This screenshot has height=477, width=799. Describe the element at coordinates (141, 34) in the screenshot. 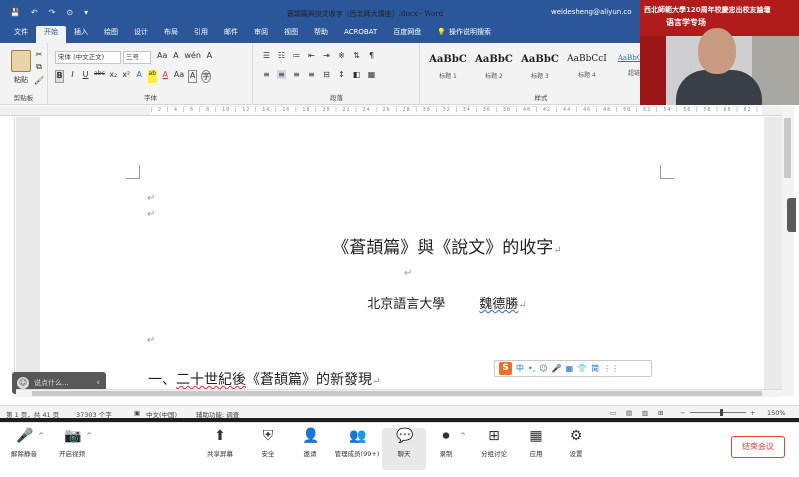

I see `tab-design: 设计` at that location.